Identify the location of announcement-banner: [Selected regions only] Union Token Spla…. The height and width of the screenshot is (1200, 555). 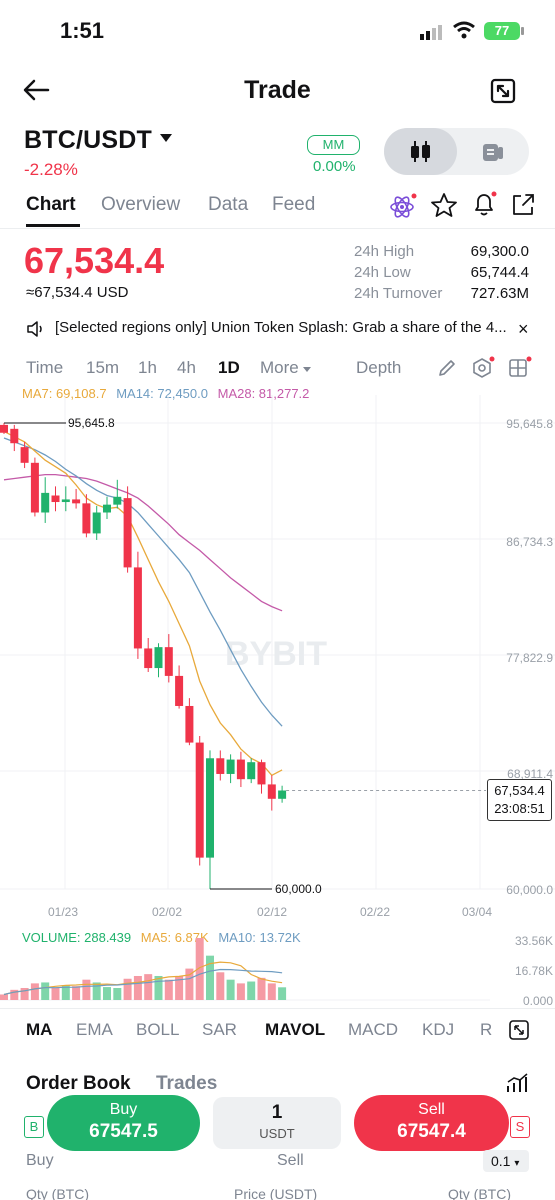
(285, 327).